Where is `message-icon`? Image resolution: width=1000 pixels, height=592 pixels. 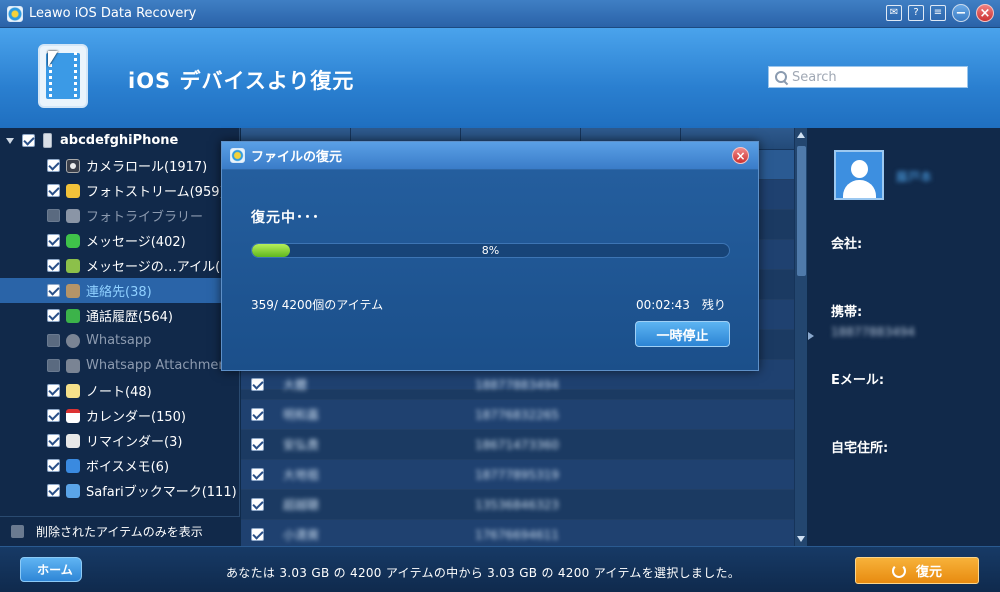 message-icon is located at coordinates (73, 240).